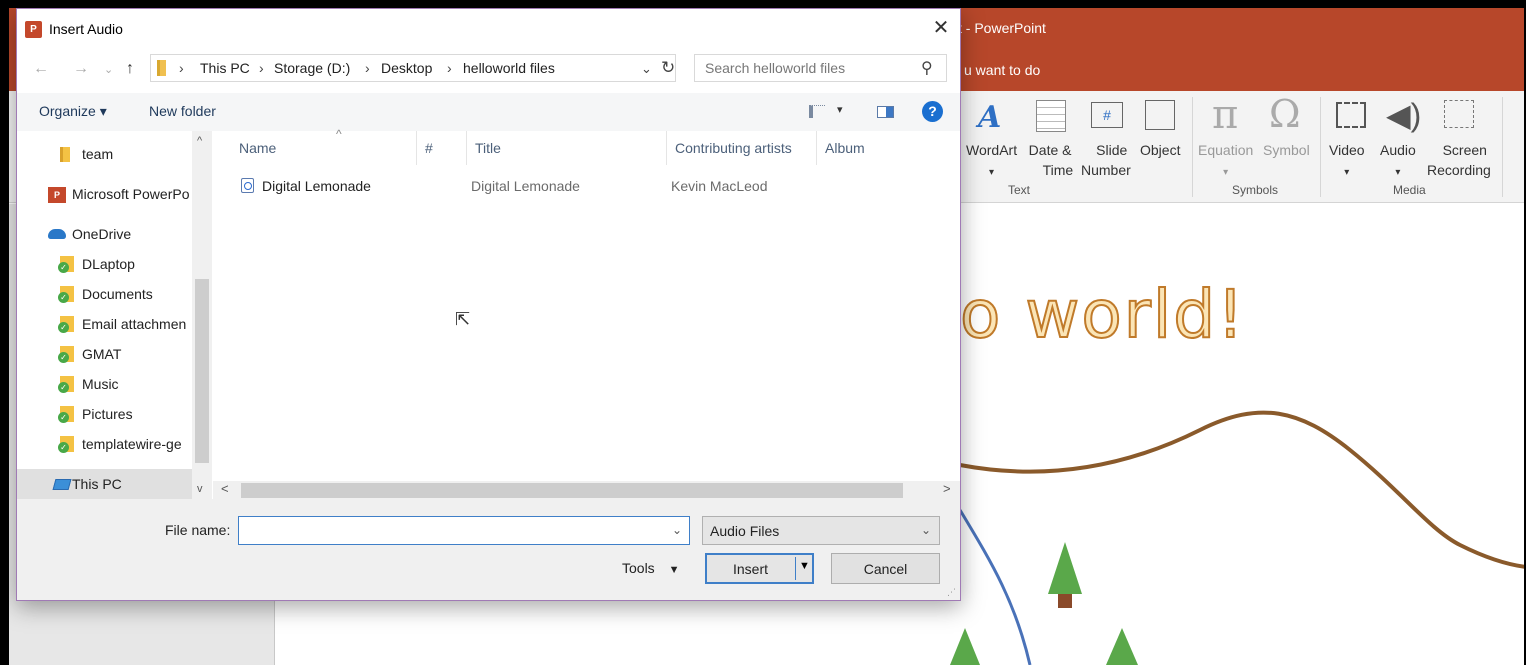  What do you see at coordinates (312, 68) in the screenshot?
I see `breadcrumb-storage: Storage (D:)` at bounding box center [312, 68].